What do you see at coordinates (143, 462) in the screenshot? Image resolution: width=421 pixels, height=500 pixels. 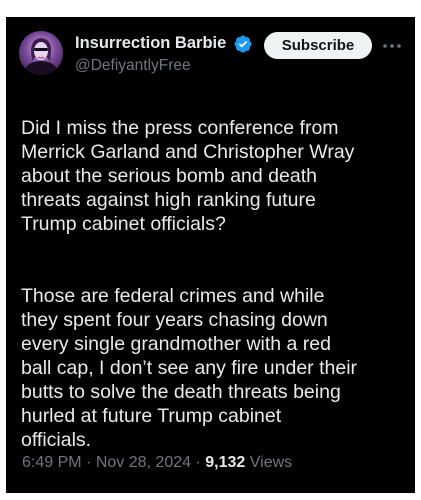 I see `tweet-date: Nov 28, 2024` at bounding box center [143, 462].